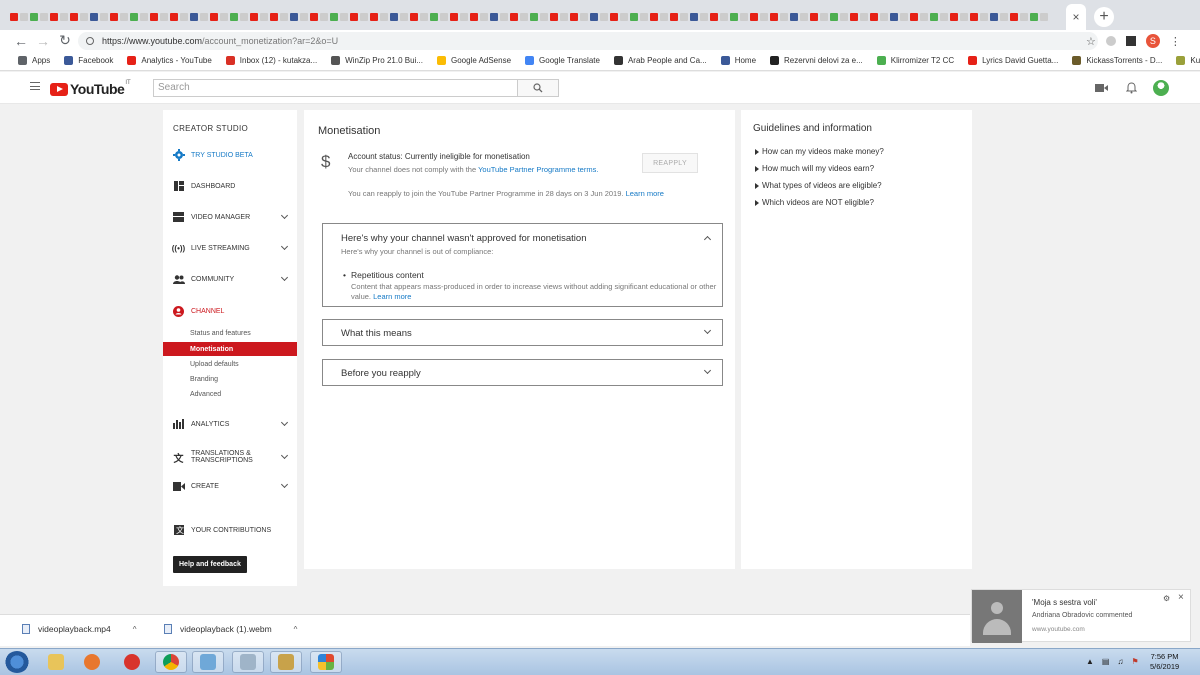  I want to click on sidebar-item-live-streaming: ((•)) LIVE STREAMING, so click(230, 248).